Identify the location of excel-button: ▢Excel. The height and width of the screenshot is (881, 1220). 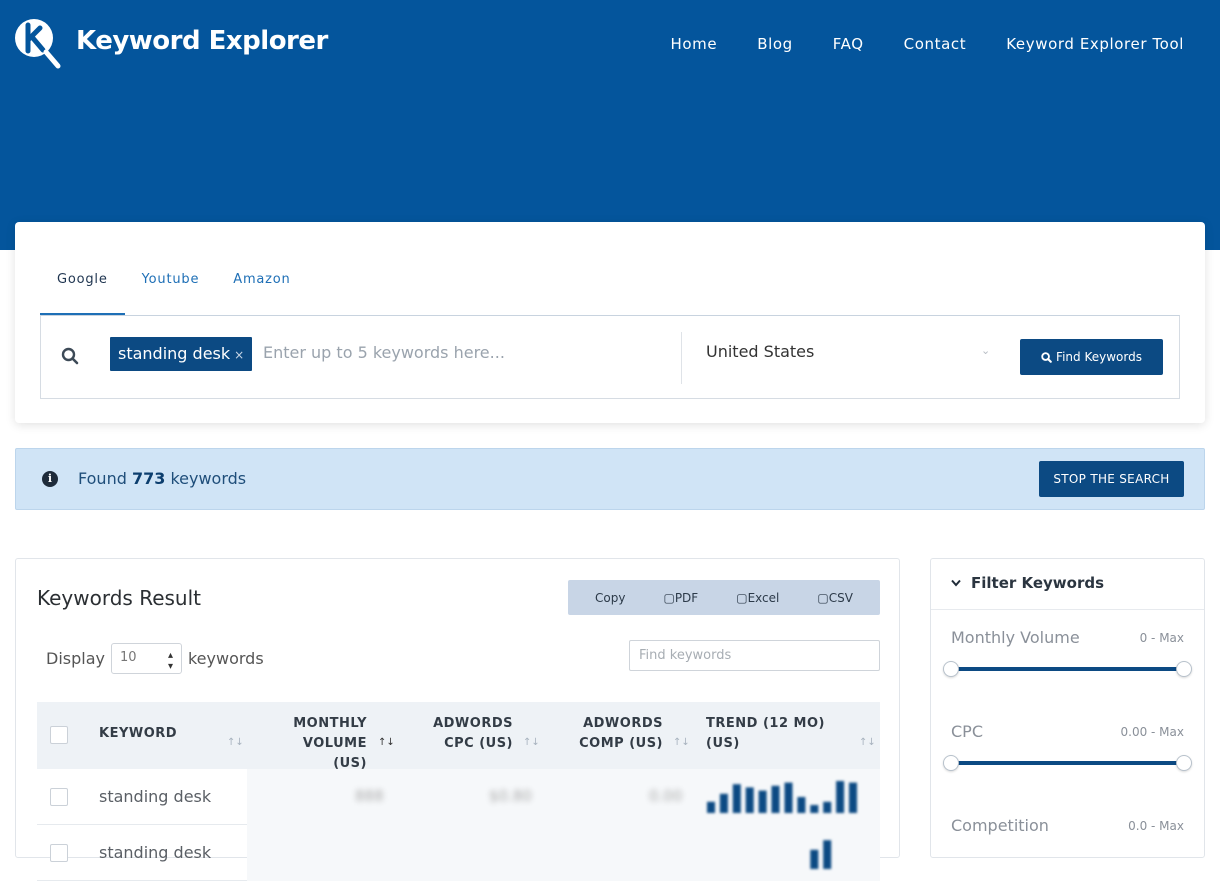
(757, 598).